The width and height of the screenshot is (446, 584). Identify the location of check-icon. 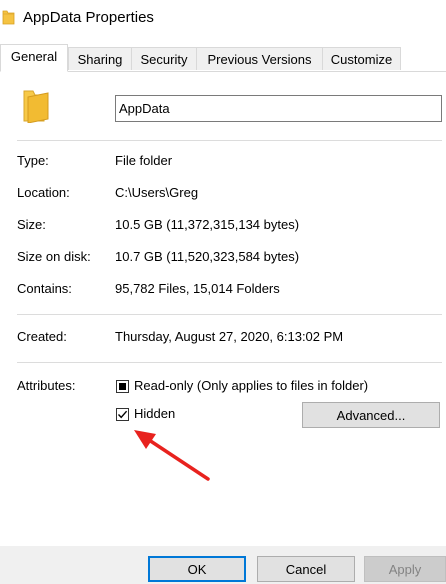
(122, 414).